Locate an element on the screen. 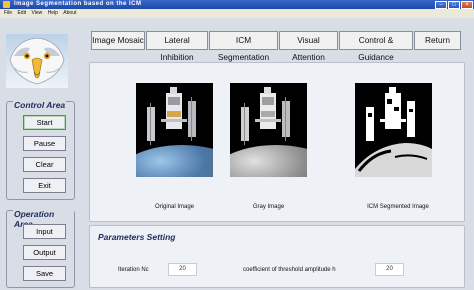  maximize-icon: □ is located at coordinates (454, 4).